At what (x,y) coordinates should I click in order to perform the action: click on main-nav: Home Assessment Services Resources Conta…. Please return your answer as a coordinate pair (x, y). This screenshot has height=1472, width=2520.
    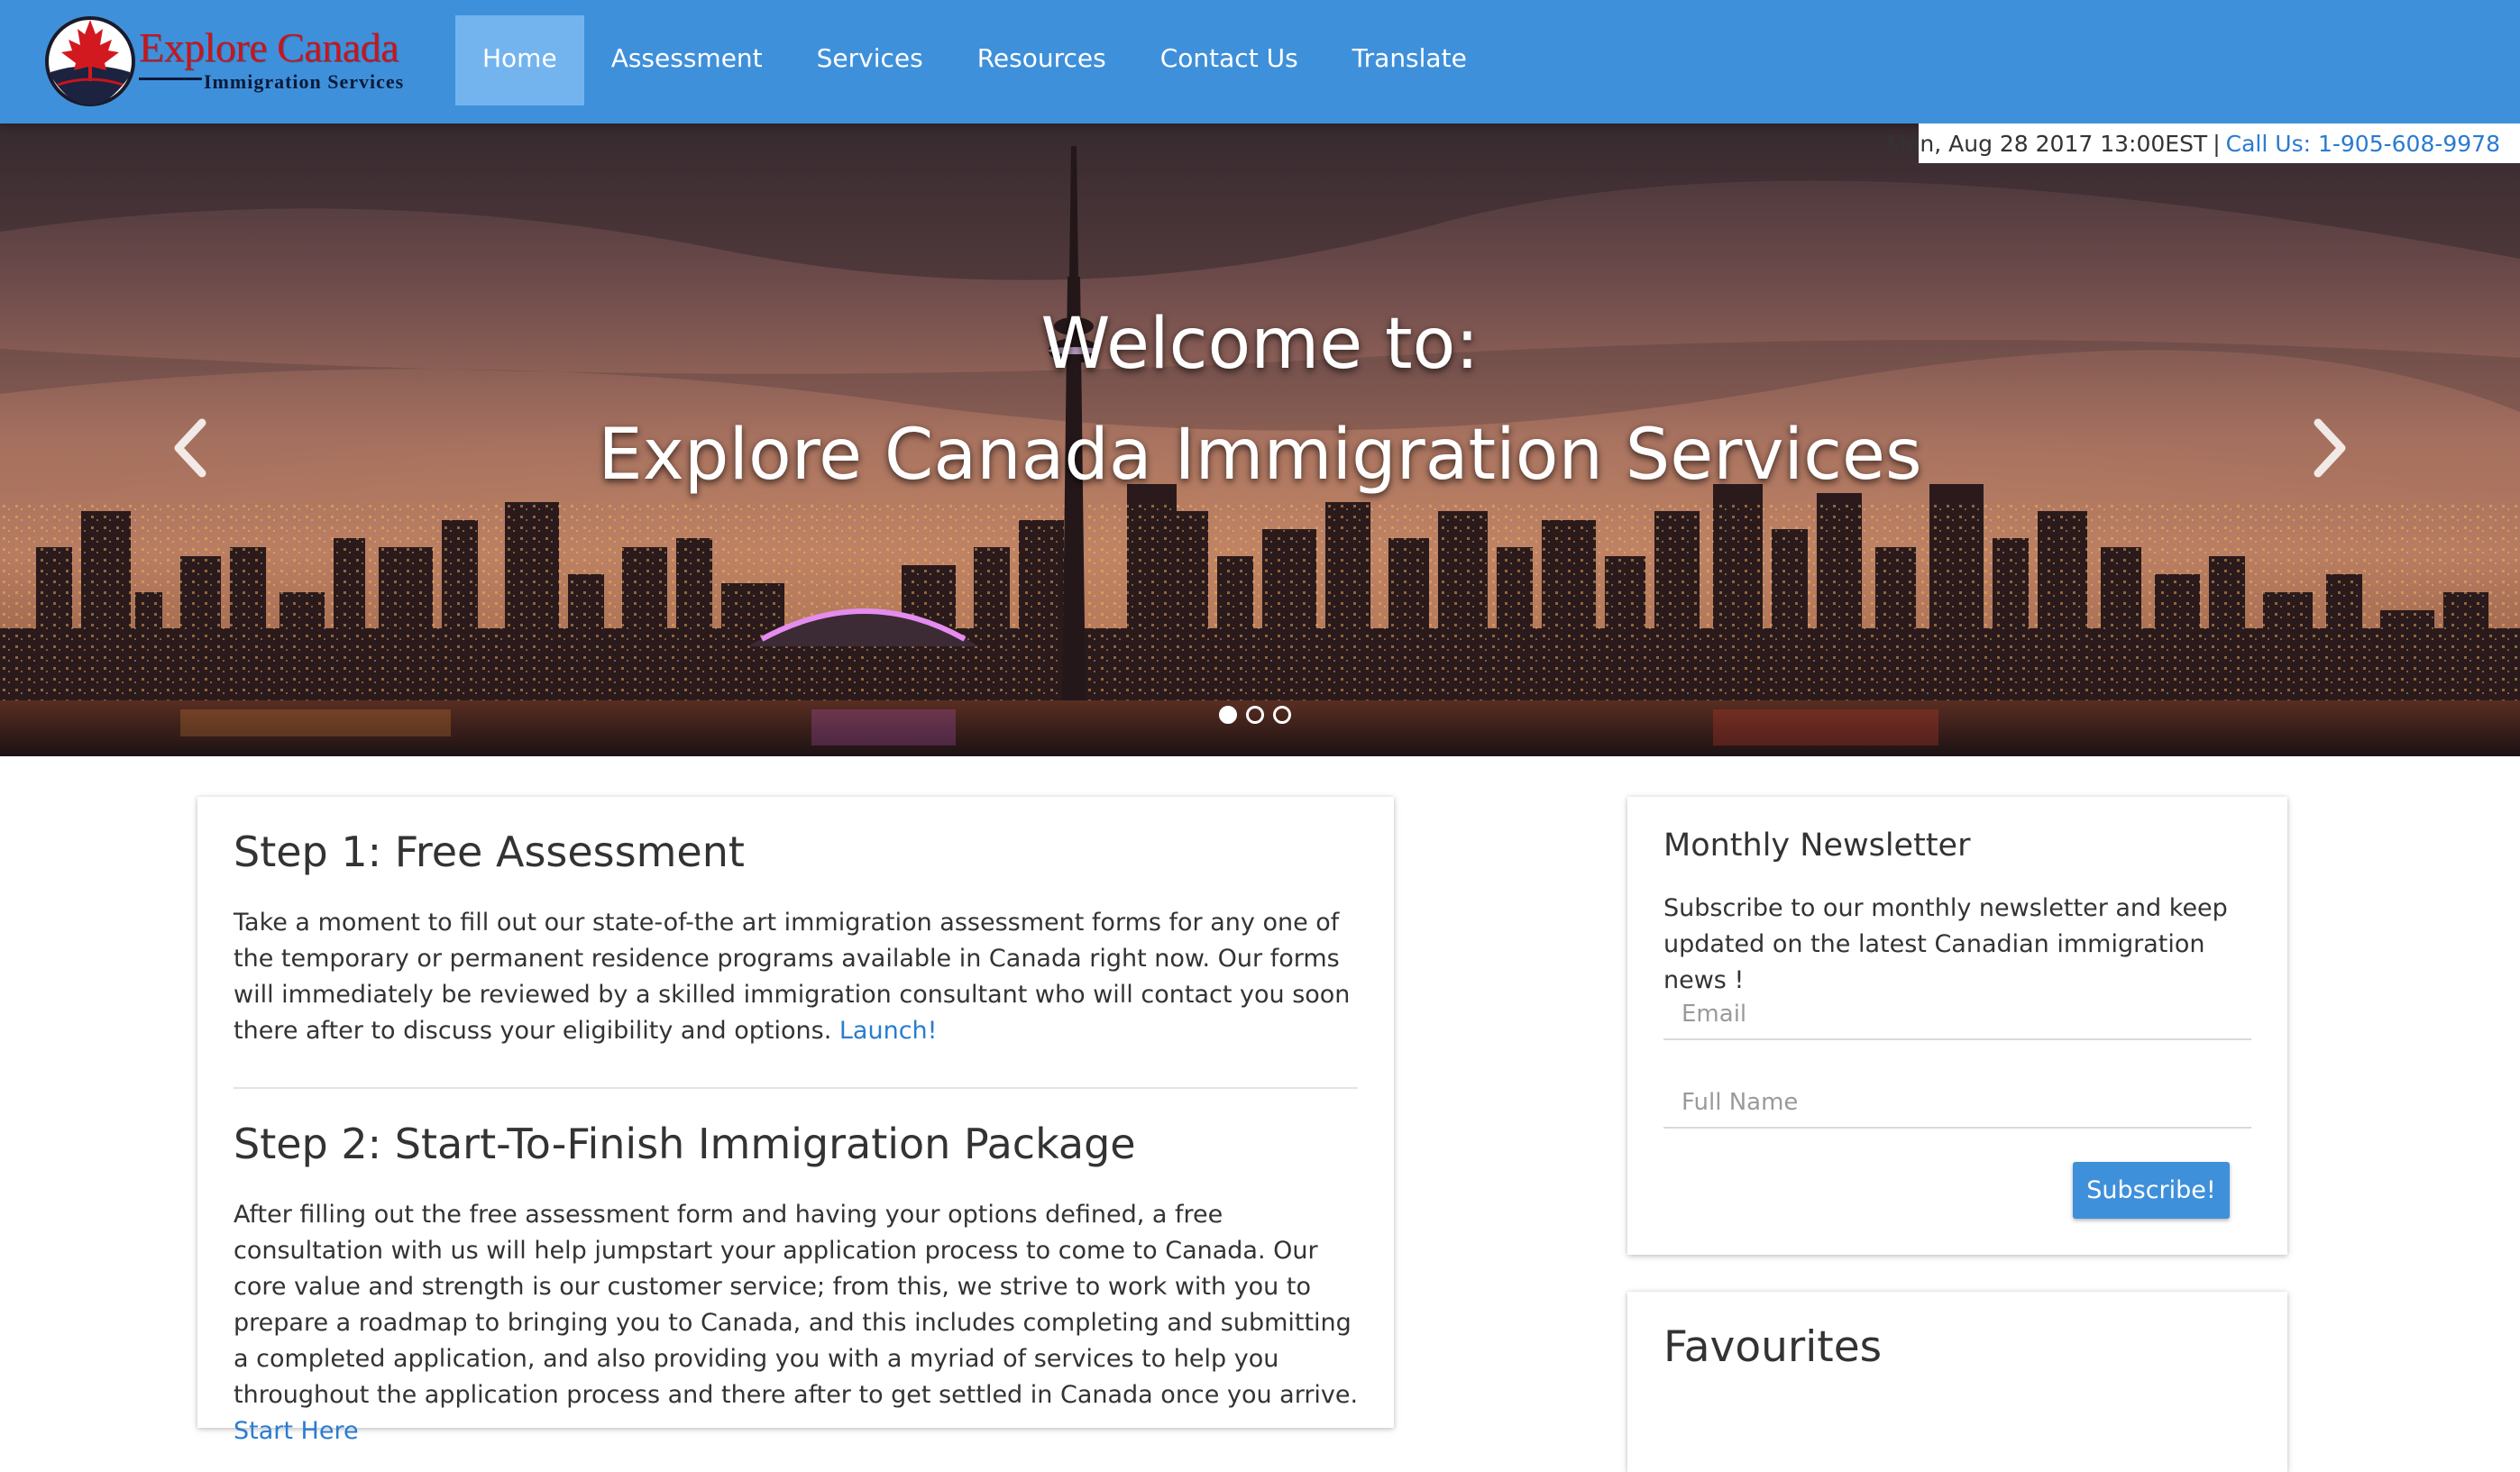
    Looking at the image, I should click on (974, 60).